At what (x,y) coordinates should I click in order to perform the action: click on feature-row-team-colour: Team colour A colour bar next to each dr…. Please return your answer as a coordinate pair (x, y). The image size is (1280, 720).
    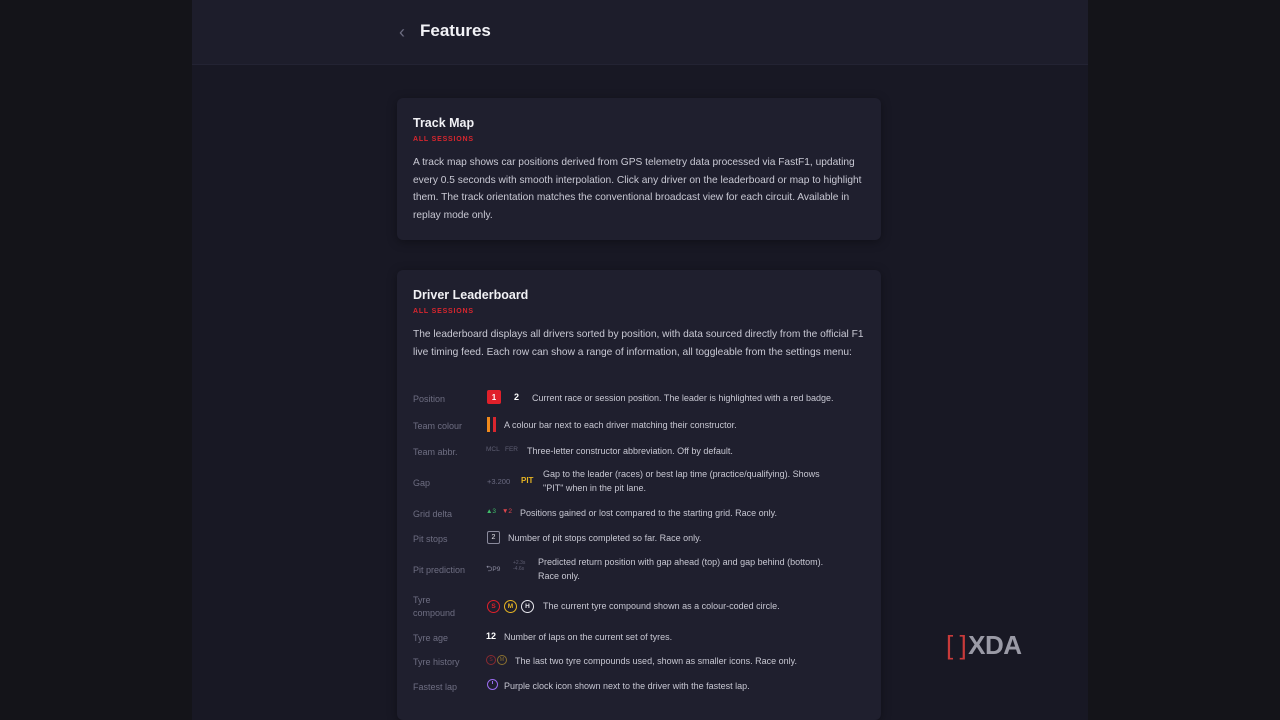
    Looking at the image, I should click on (643, 428).